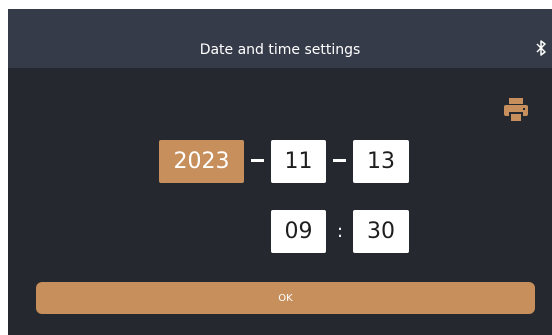  I want to click on page-title: Date and time settings, so click(280, 50).